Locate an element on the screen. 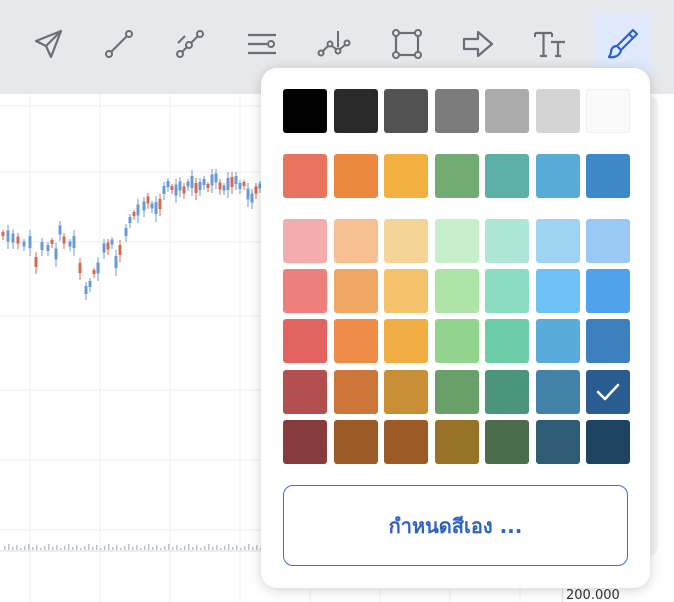 This screenshot has width=674, height=602. tool-brush is located at coordinates (623, 44).